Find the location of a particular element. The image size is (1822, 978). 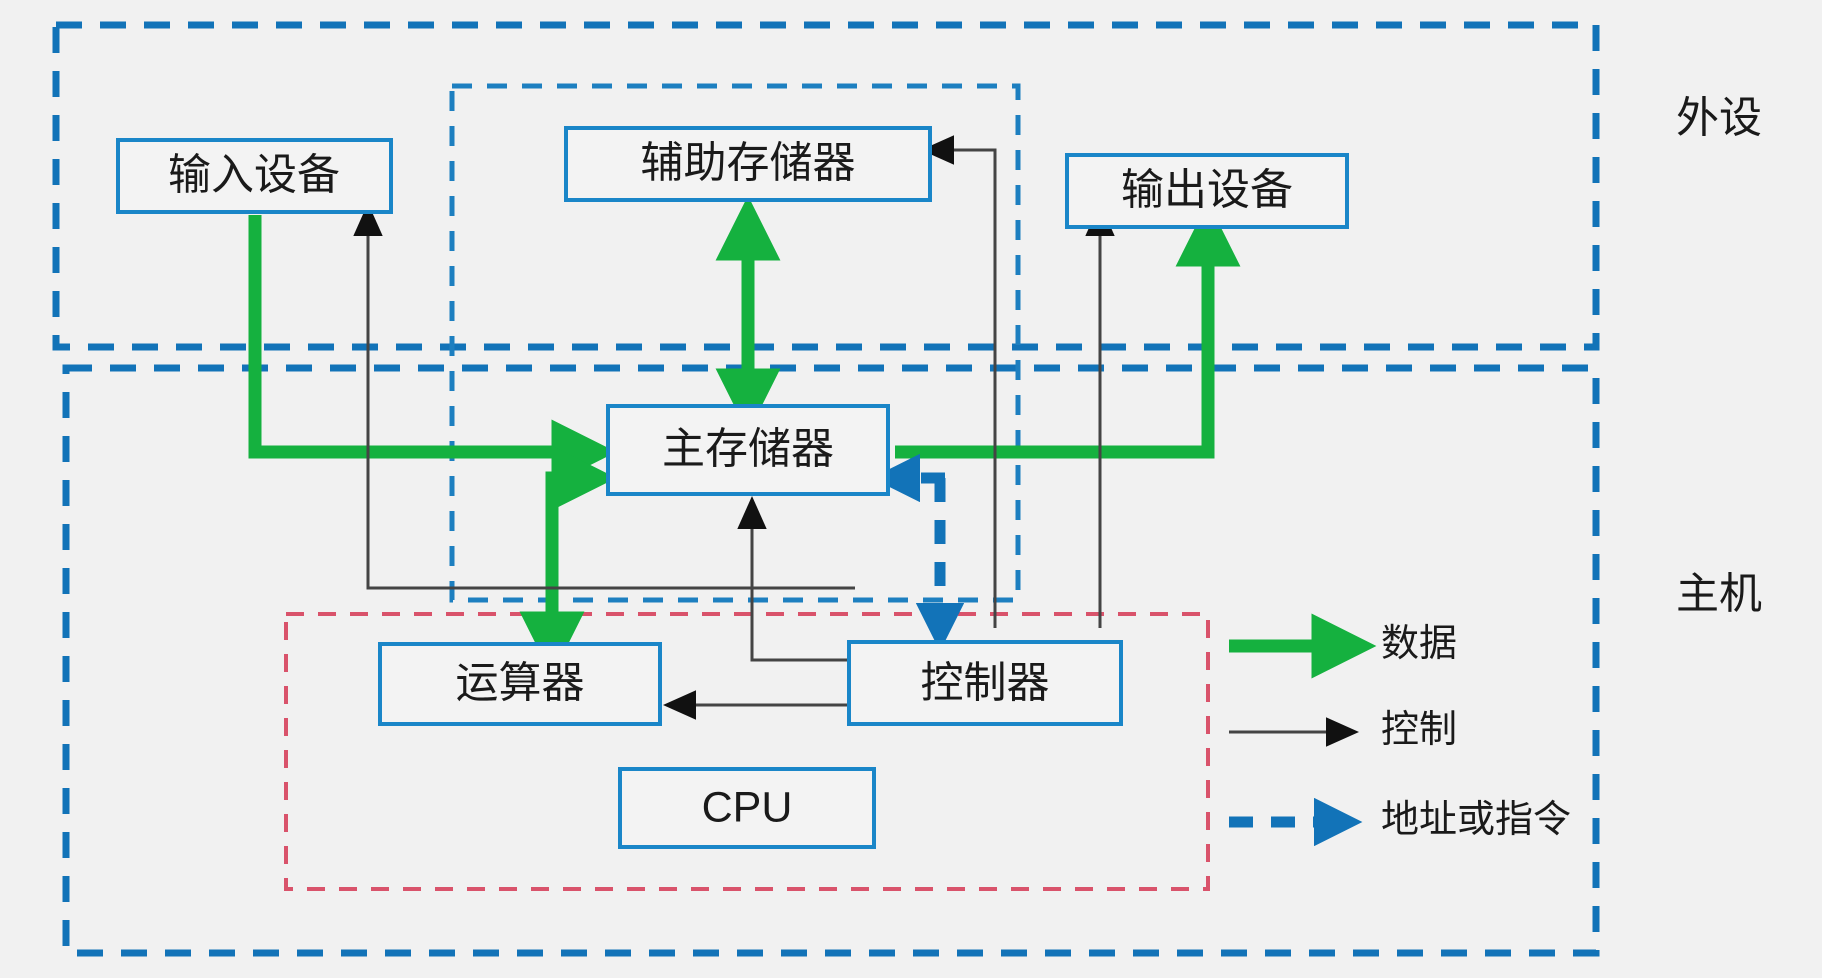

node-label-controller: 控制器 is located at coordinates (985, 683).